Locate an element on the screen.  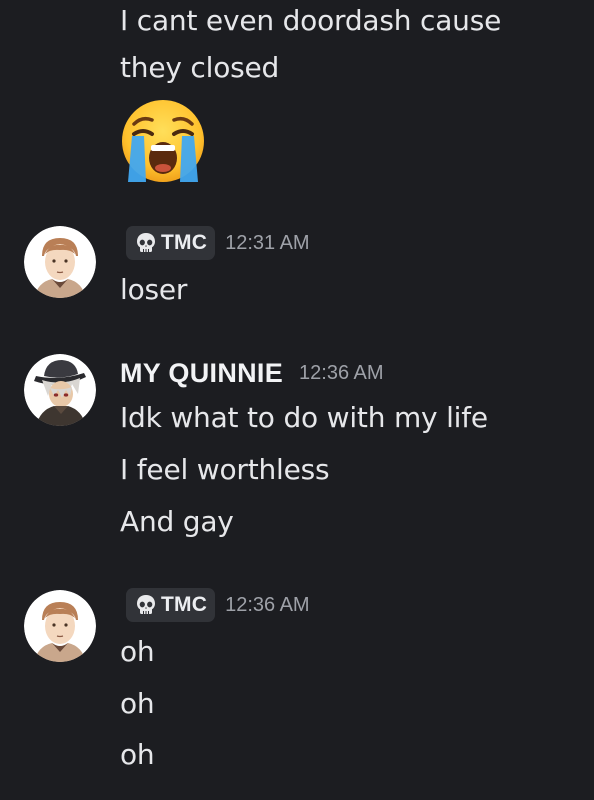
message-text: they closed is located at coordinates (200, 67).